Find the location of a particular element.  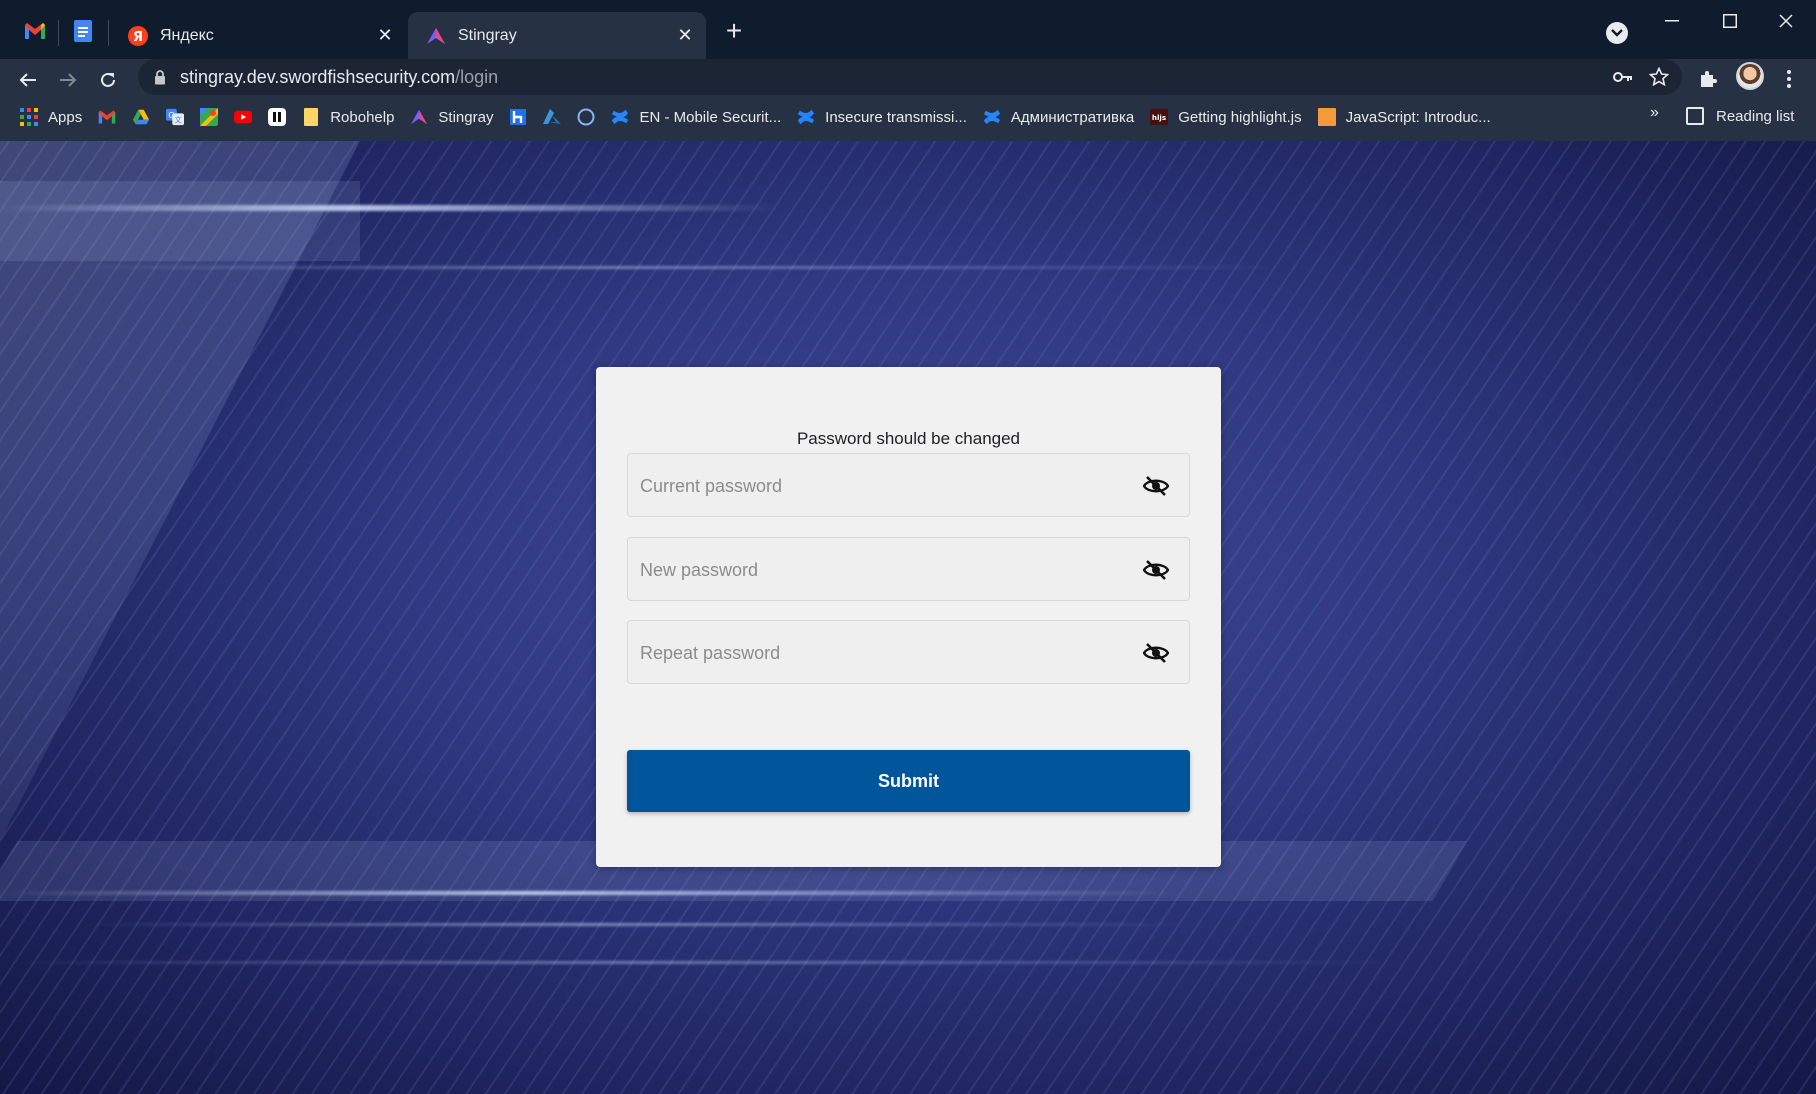

minimize-button is located at coordinates (1672, 21).